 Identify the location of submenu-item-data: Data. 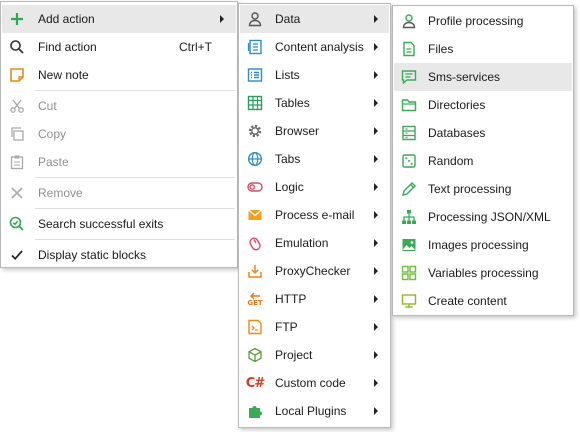
(314, 19).